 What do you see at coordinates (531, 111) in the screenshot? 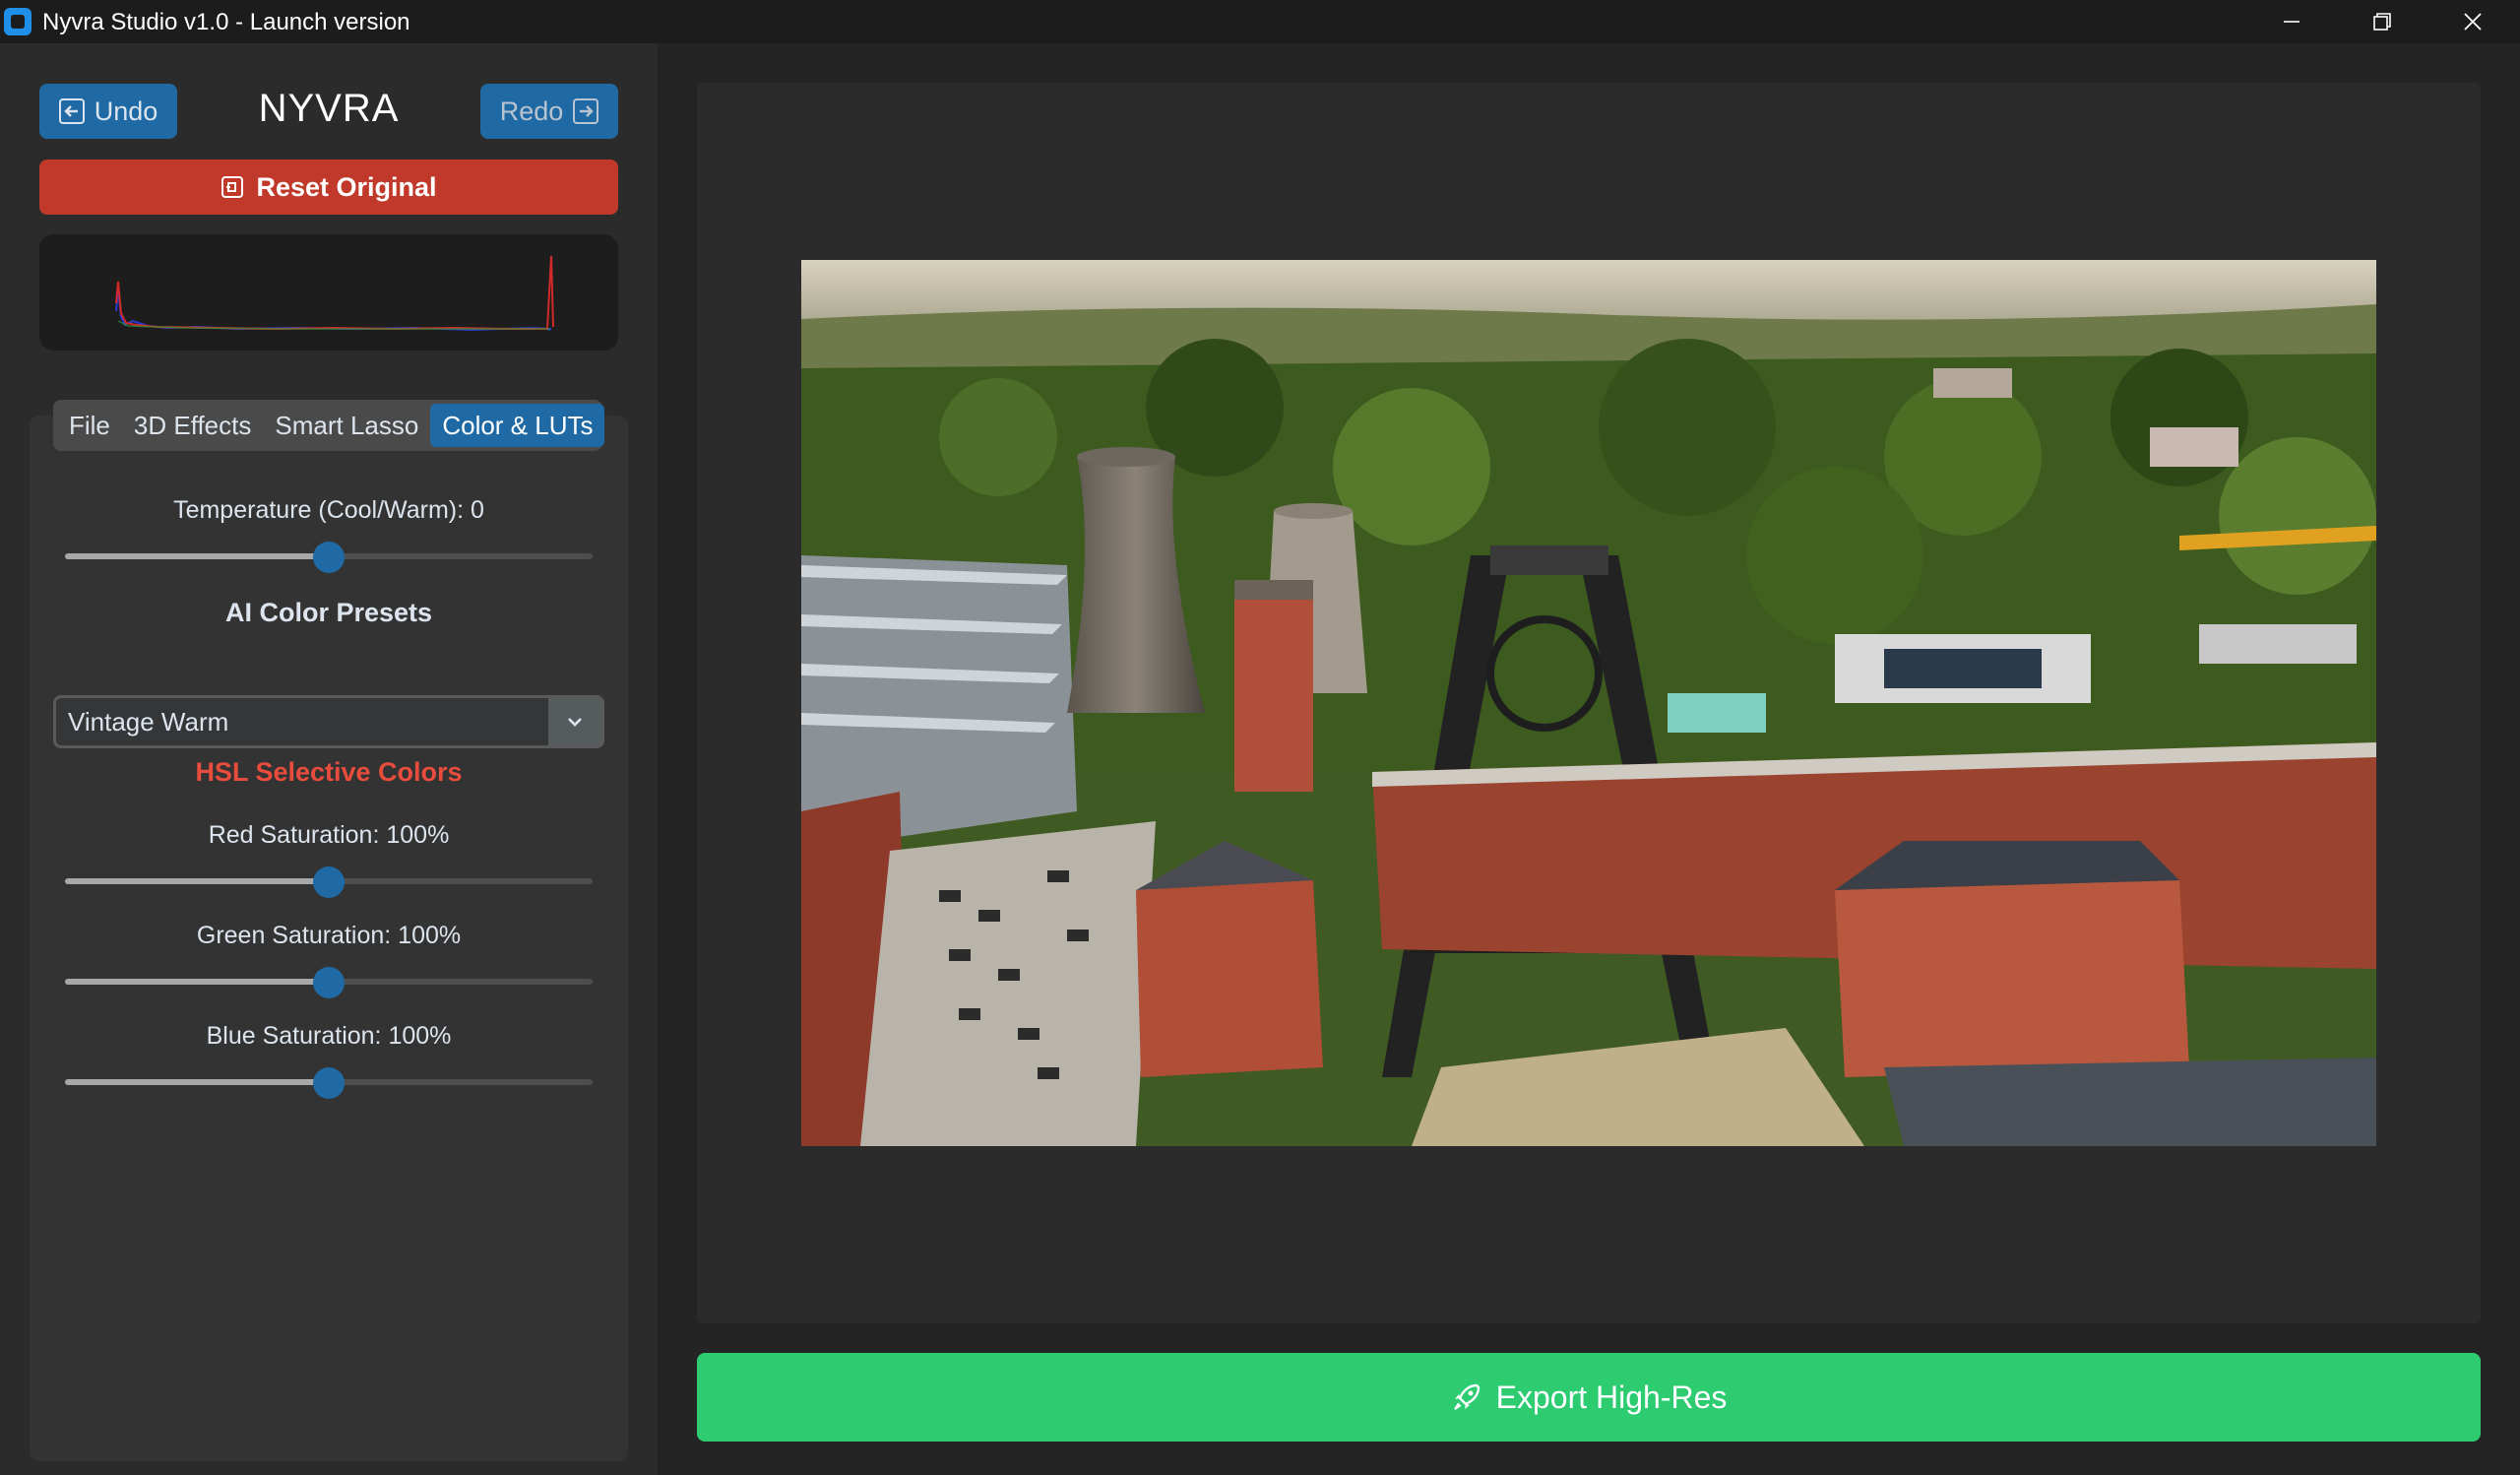
I see `redo-label: Redo` at bounding box center [531, 111].